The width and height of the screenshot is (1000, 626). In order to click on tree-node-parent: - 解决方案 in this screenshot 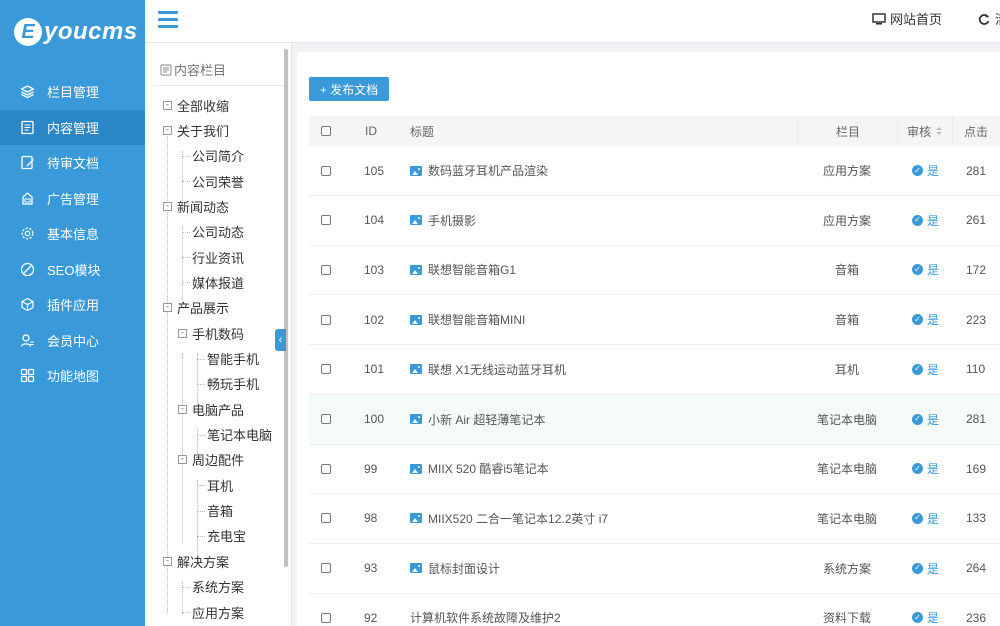, I will do `click(196, 561)`.